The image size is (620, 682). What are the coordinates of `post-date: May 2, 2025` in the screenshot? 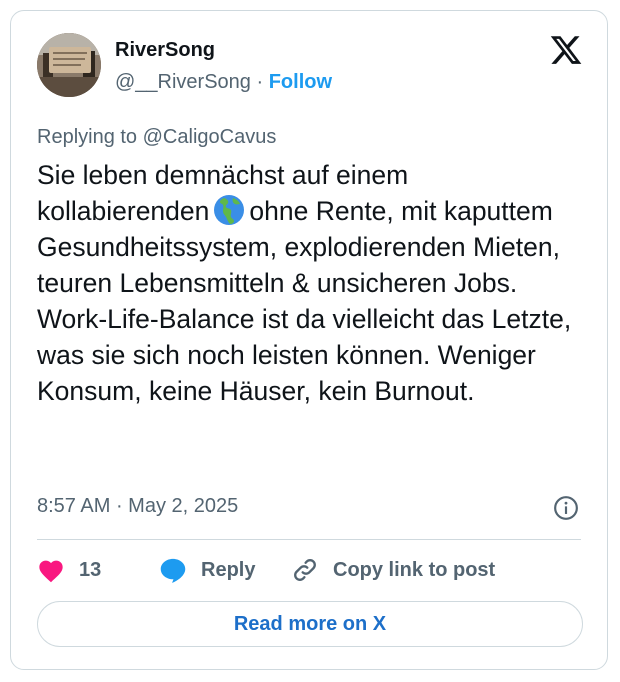 It's located at (183, 506).